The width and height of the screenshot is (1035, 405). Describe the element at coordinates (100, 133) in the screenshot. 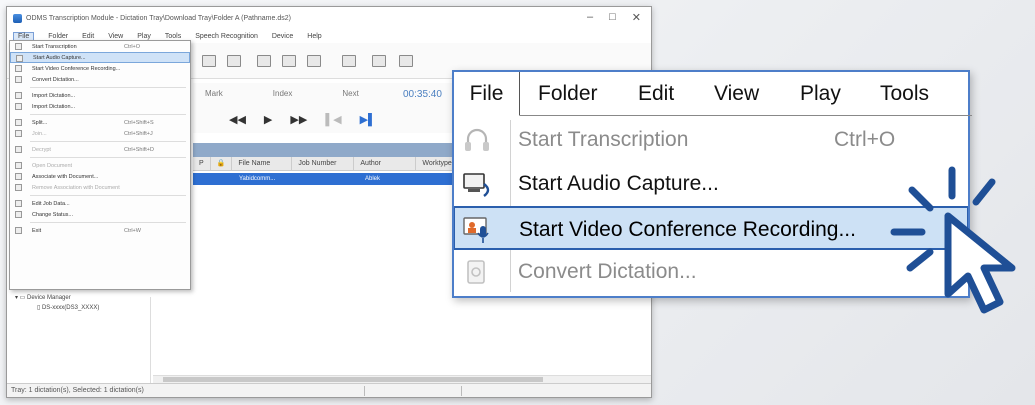

I see `mini-menu-item: Join... Ctrl+Shift+J` at that location.